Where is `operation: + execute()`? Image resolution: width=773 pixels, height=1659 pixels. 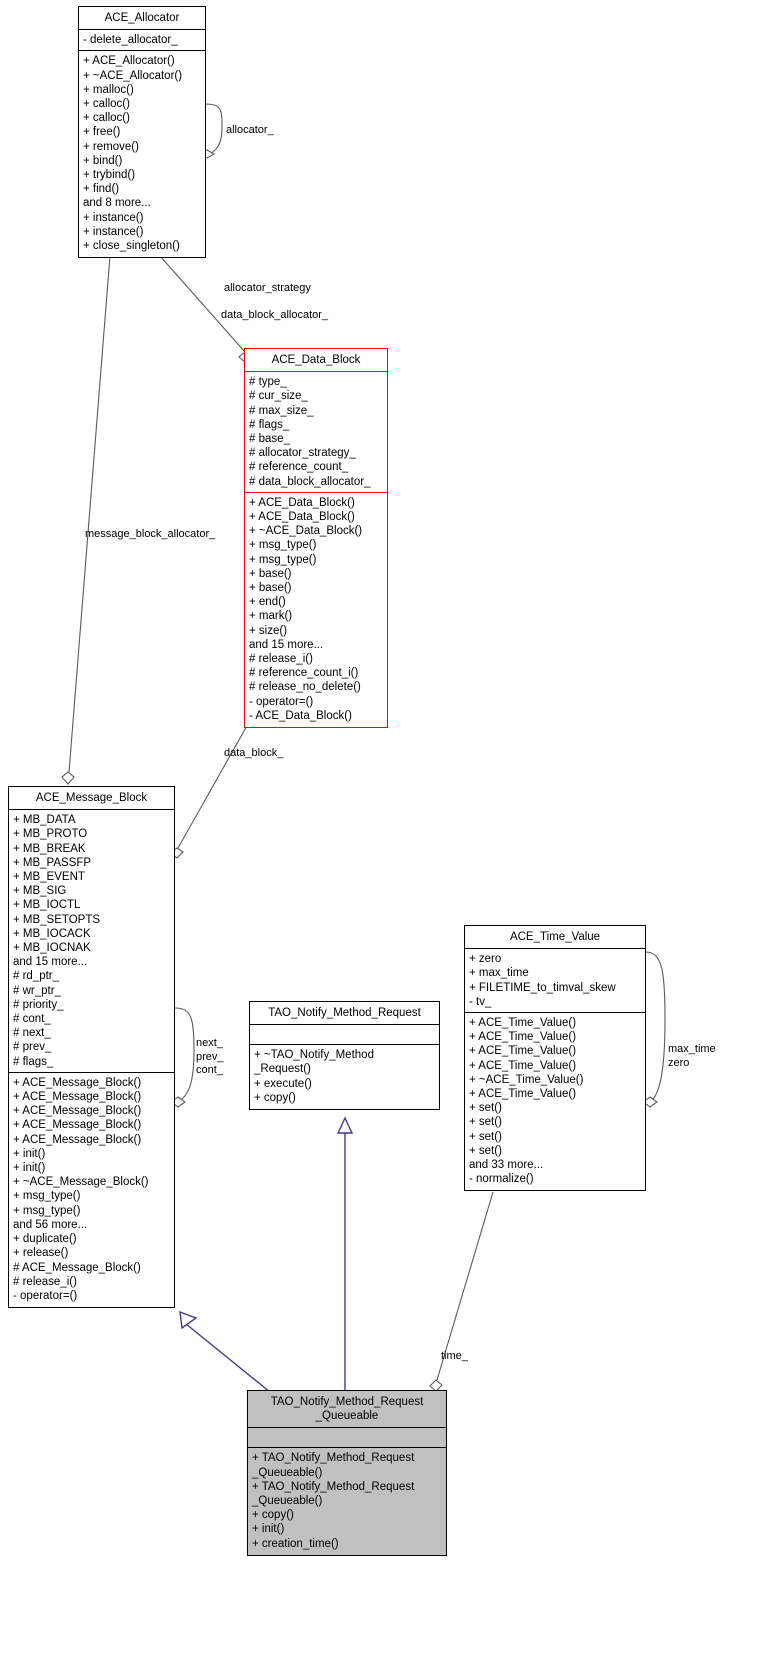
operation: + execute() is located at coordinates (283, 1083).